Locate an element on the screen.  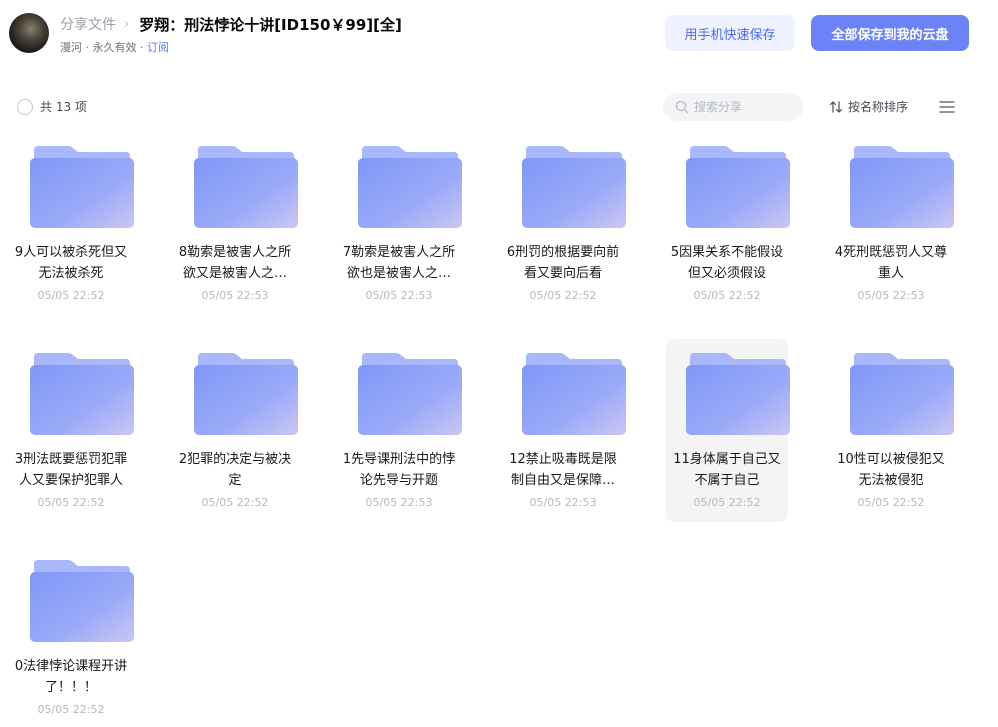
folder-name: 10性可以被侵犯又无法被侵犯 is located at coordinates (891, 470).